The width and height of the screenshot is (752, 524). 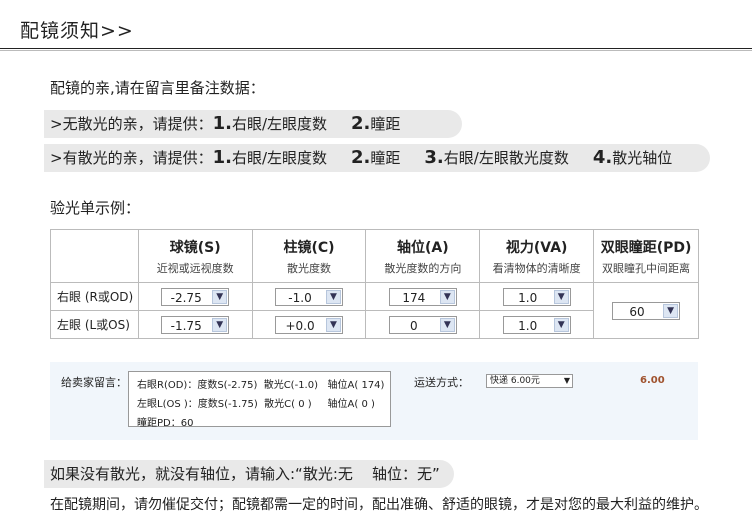 I want to click on right-sph-select: -2.75 ▼, so click(x=195, y=296).